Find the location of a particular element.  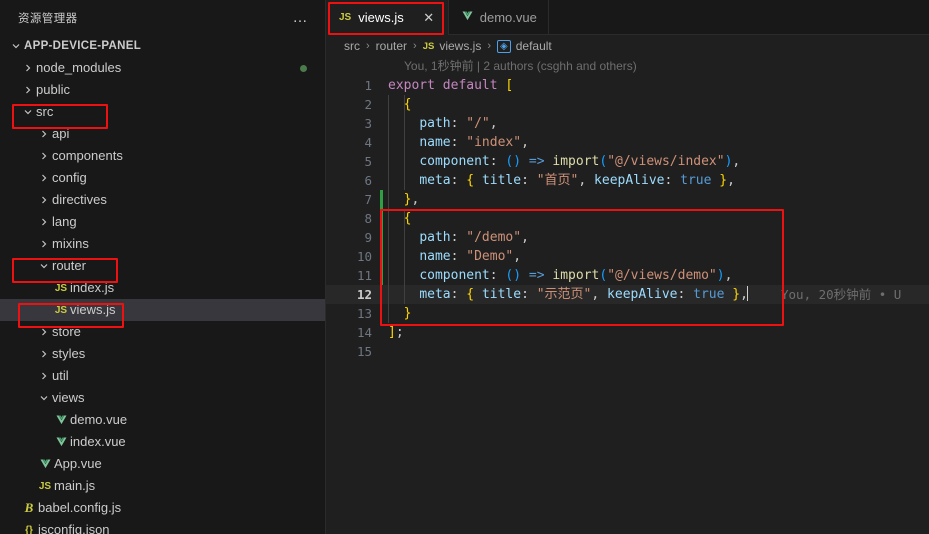

tree-item-directives: directives is located at coordinates (162, 200).